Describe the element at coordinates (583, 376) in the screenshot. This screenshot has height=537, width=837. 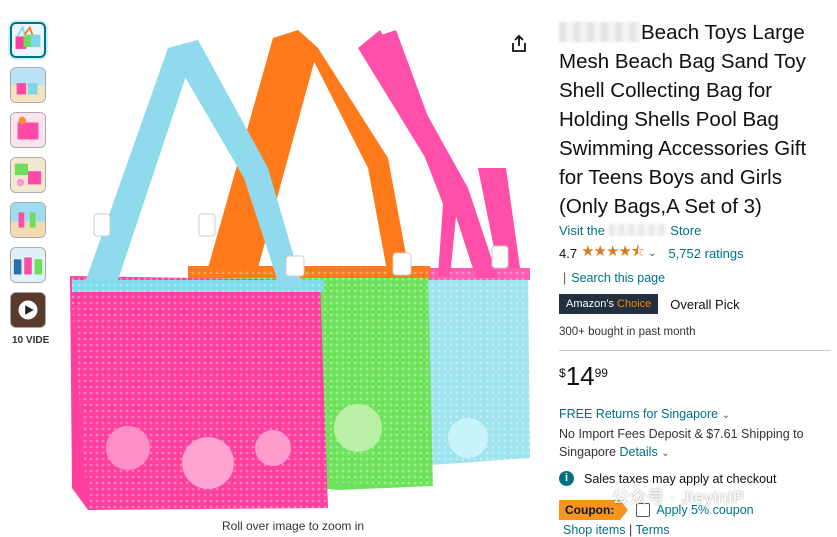
I see `price: $14 99` at that location.